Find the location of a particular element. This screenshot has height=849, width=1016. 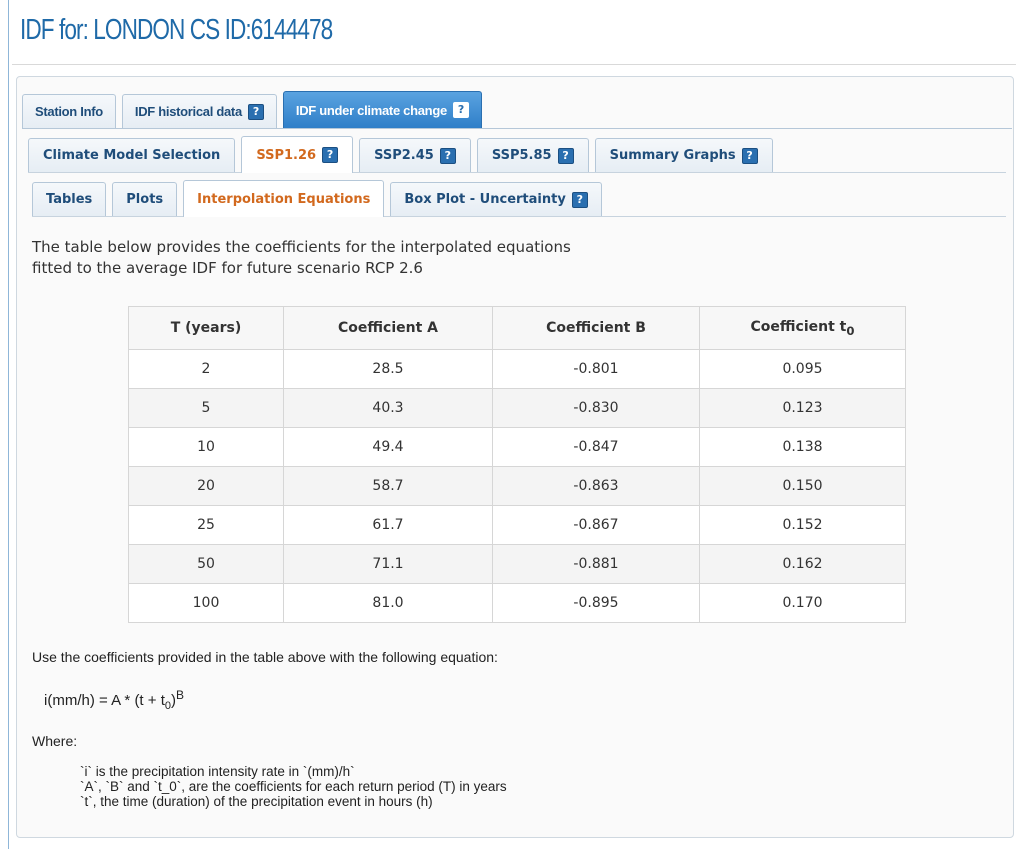

table-cell: 10 is located at coordinates (206, 447).